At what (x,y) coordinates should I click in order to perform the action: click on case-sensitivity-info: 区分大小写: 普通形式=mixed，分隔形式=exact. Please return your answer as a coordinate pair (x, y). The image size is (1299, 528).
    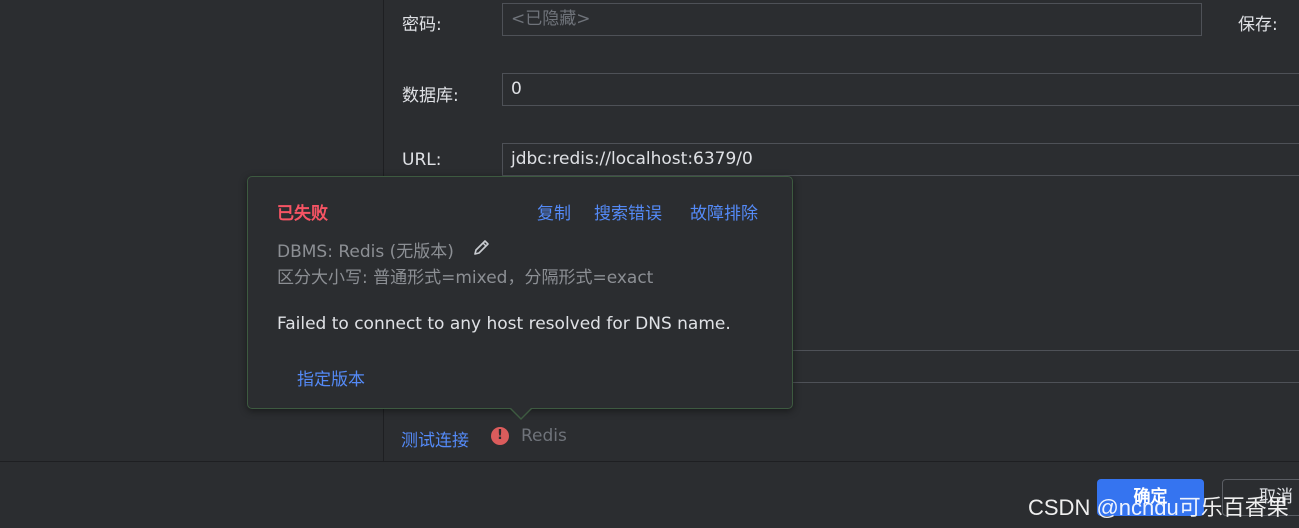
    Looking at the image, I should click on (465, 278).